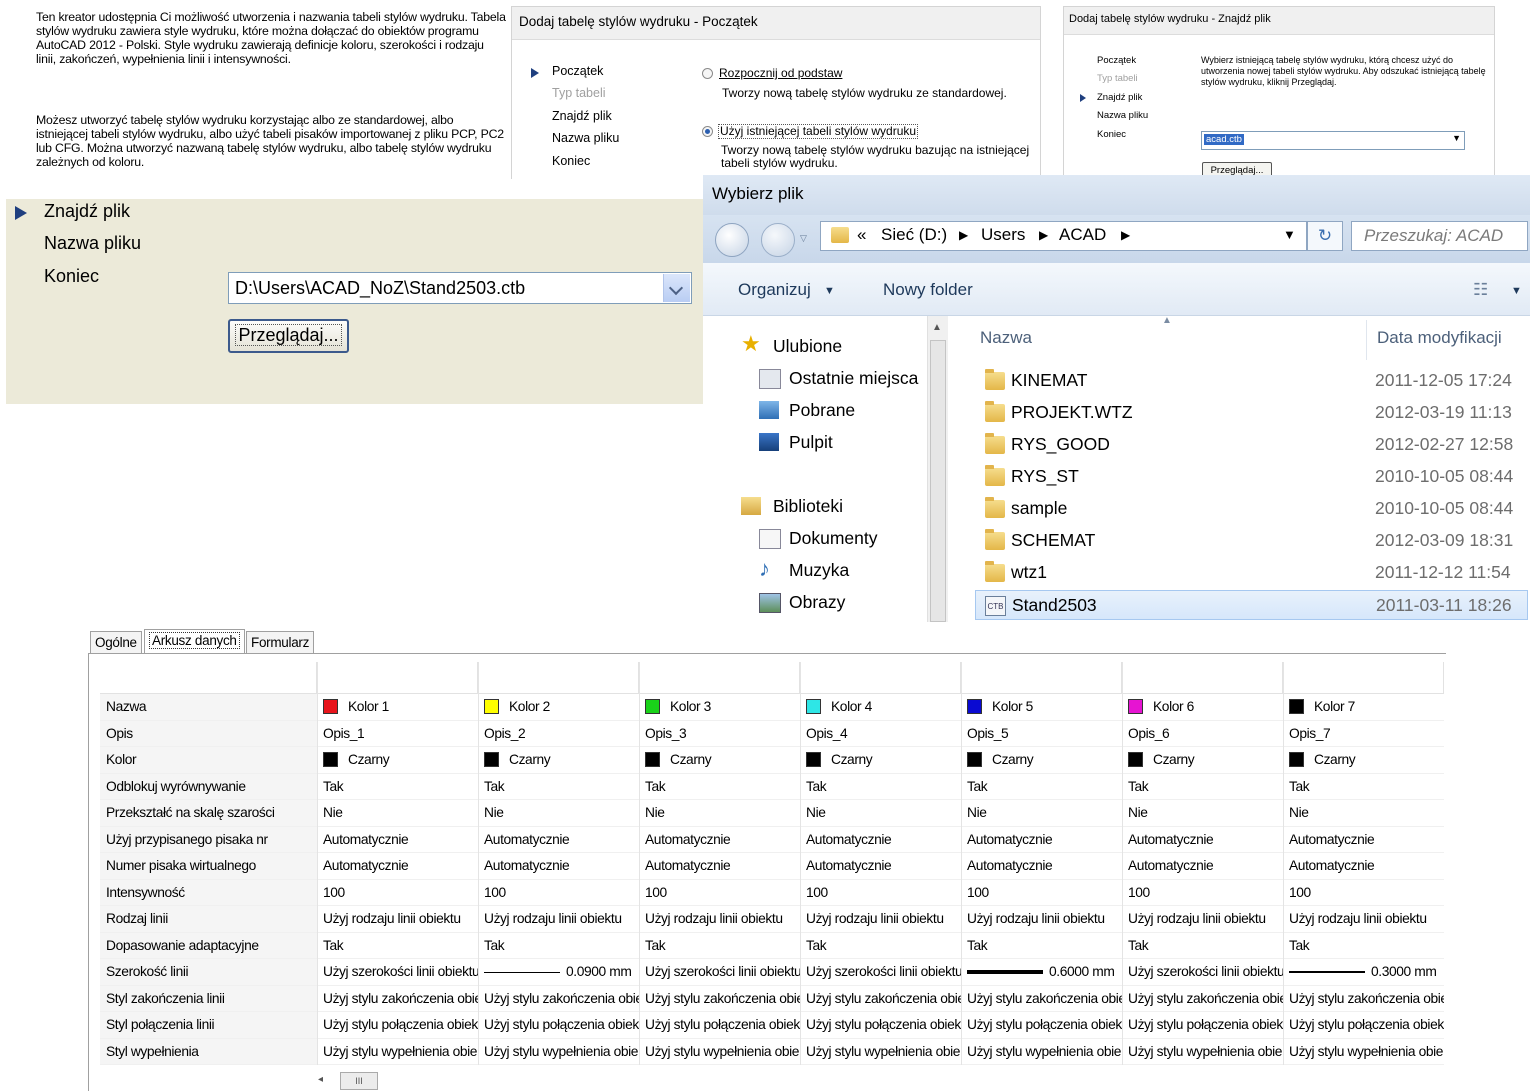 The width and height of the screenshot is (1530, 1091). What do you see at coordinates (819, 570) in the screenshot?
I see `sidebar-music: Muzyka` at bounding box center [819, 570].